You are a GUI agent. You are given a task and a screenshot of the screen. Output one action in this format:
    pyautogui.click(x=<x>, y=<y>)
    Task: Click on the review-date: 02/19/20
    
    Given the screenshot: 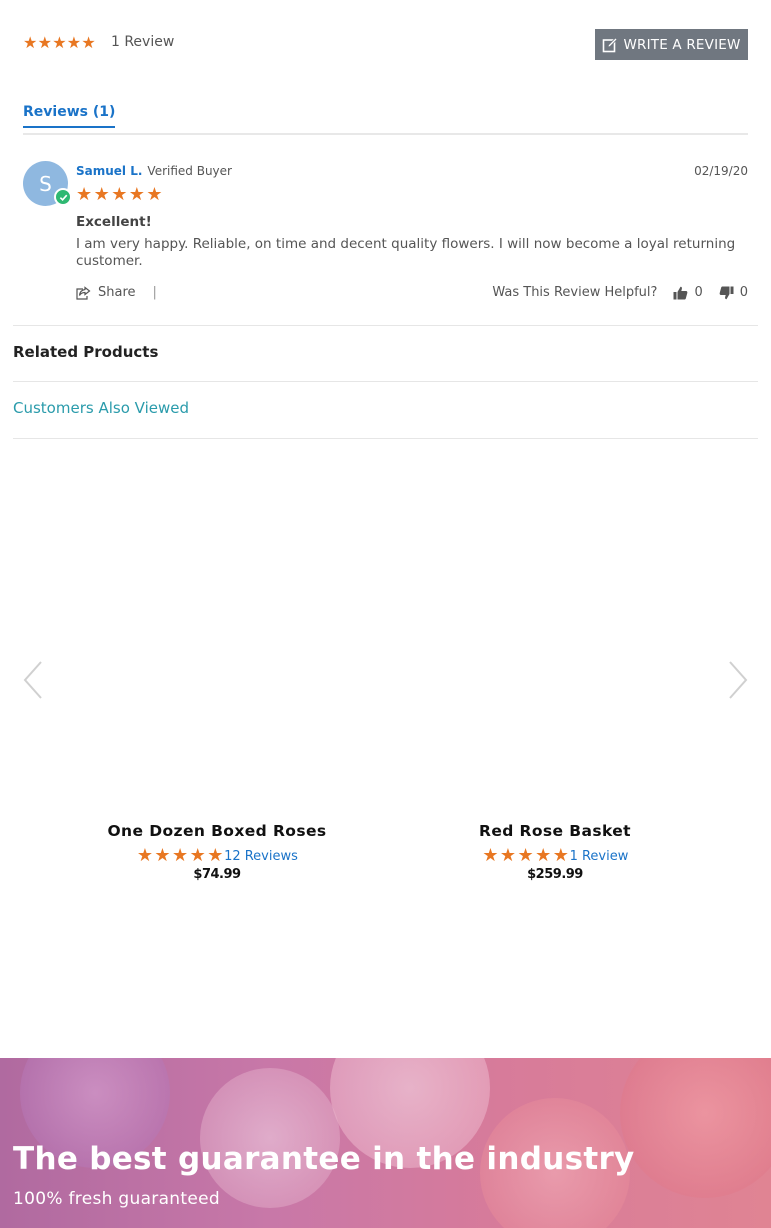 What is the action you would take?
    pyautogui.click(x=721, y=171)
    